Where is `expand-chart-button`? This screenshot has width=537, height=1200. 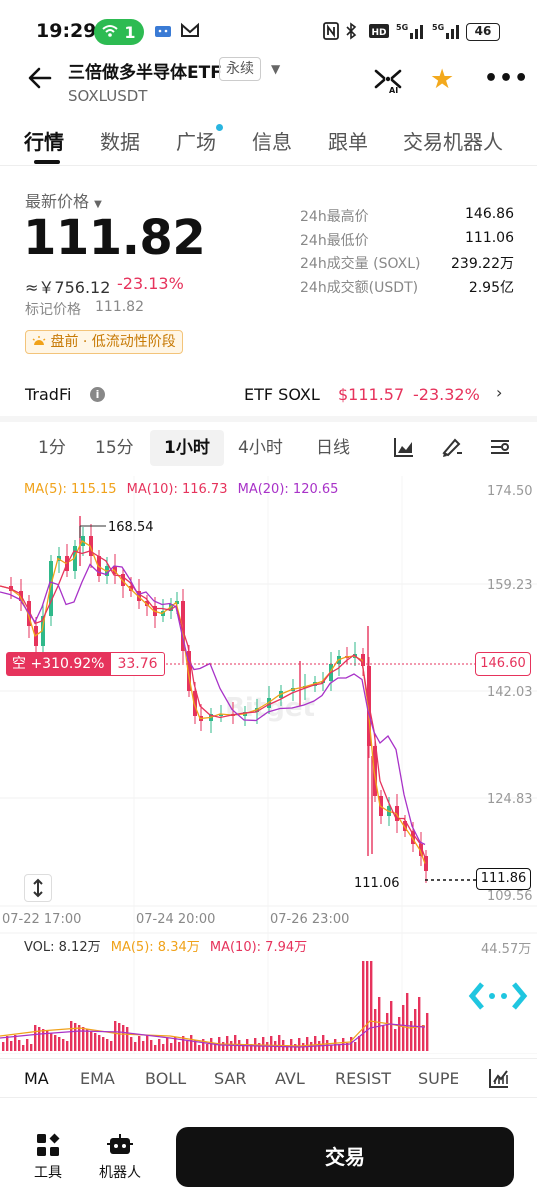 expand-chart-button is located at coordinates (38, 888).